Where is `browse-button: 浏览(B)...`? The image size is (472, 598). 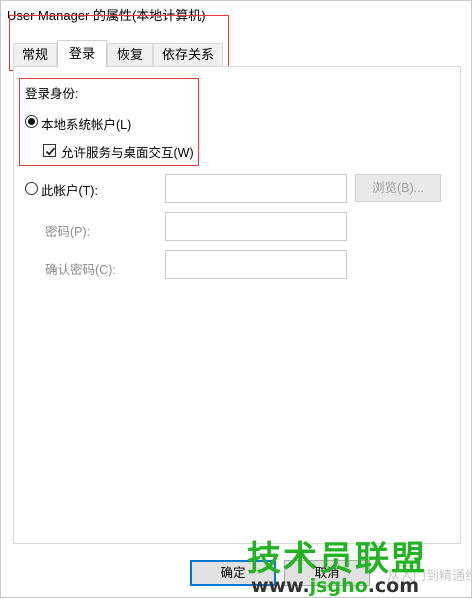
browse-button: 浏览(B)... is located at coordinates (398, 188).